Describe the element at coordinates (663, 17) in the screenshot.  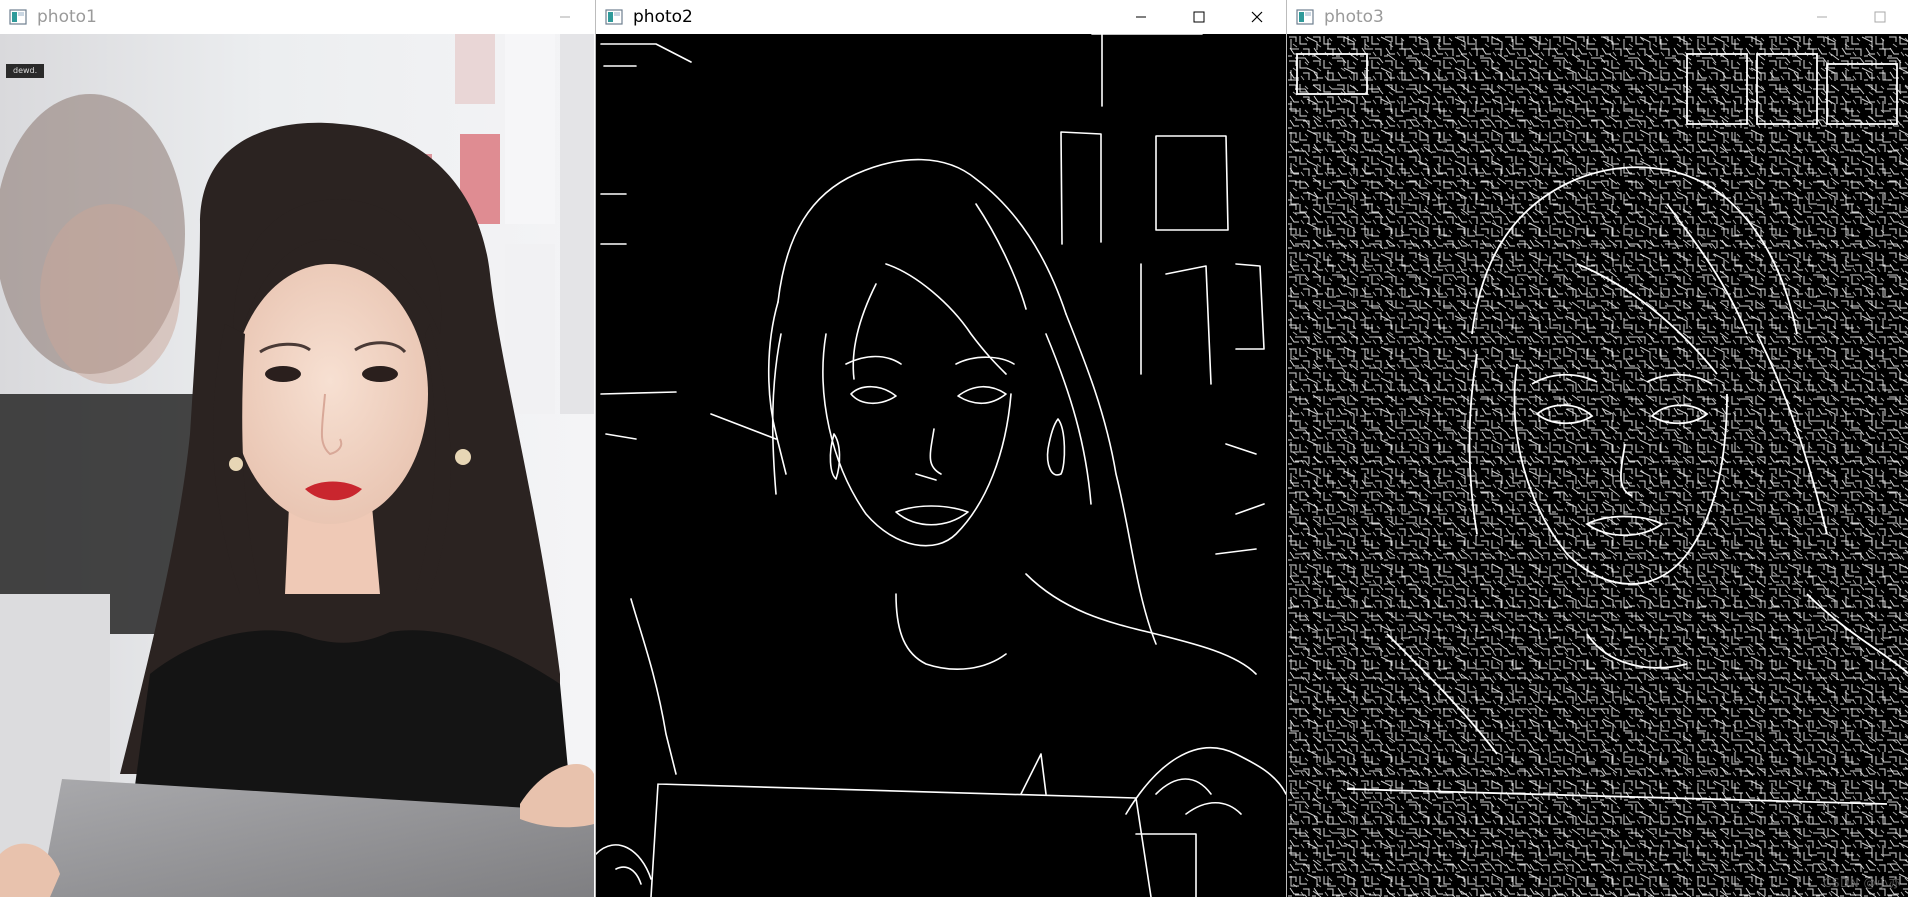
I see `window-title: photo2` at that location.